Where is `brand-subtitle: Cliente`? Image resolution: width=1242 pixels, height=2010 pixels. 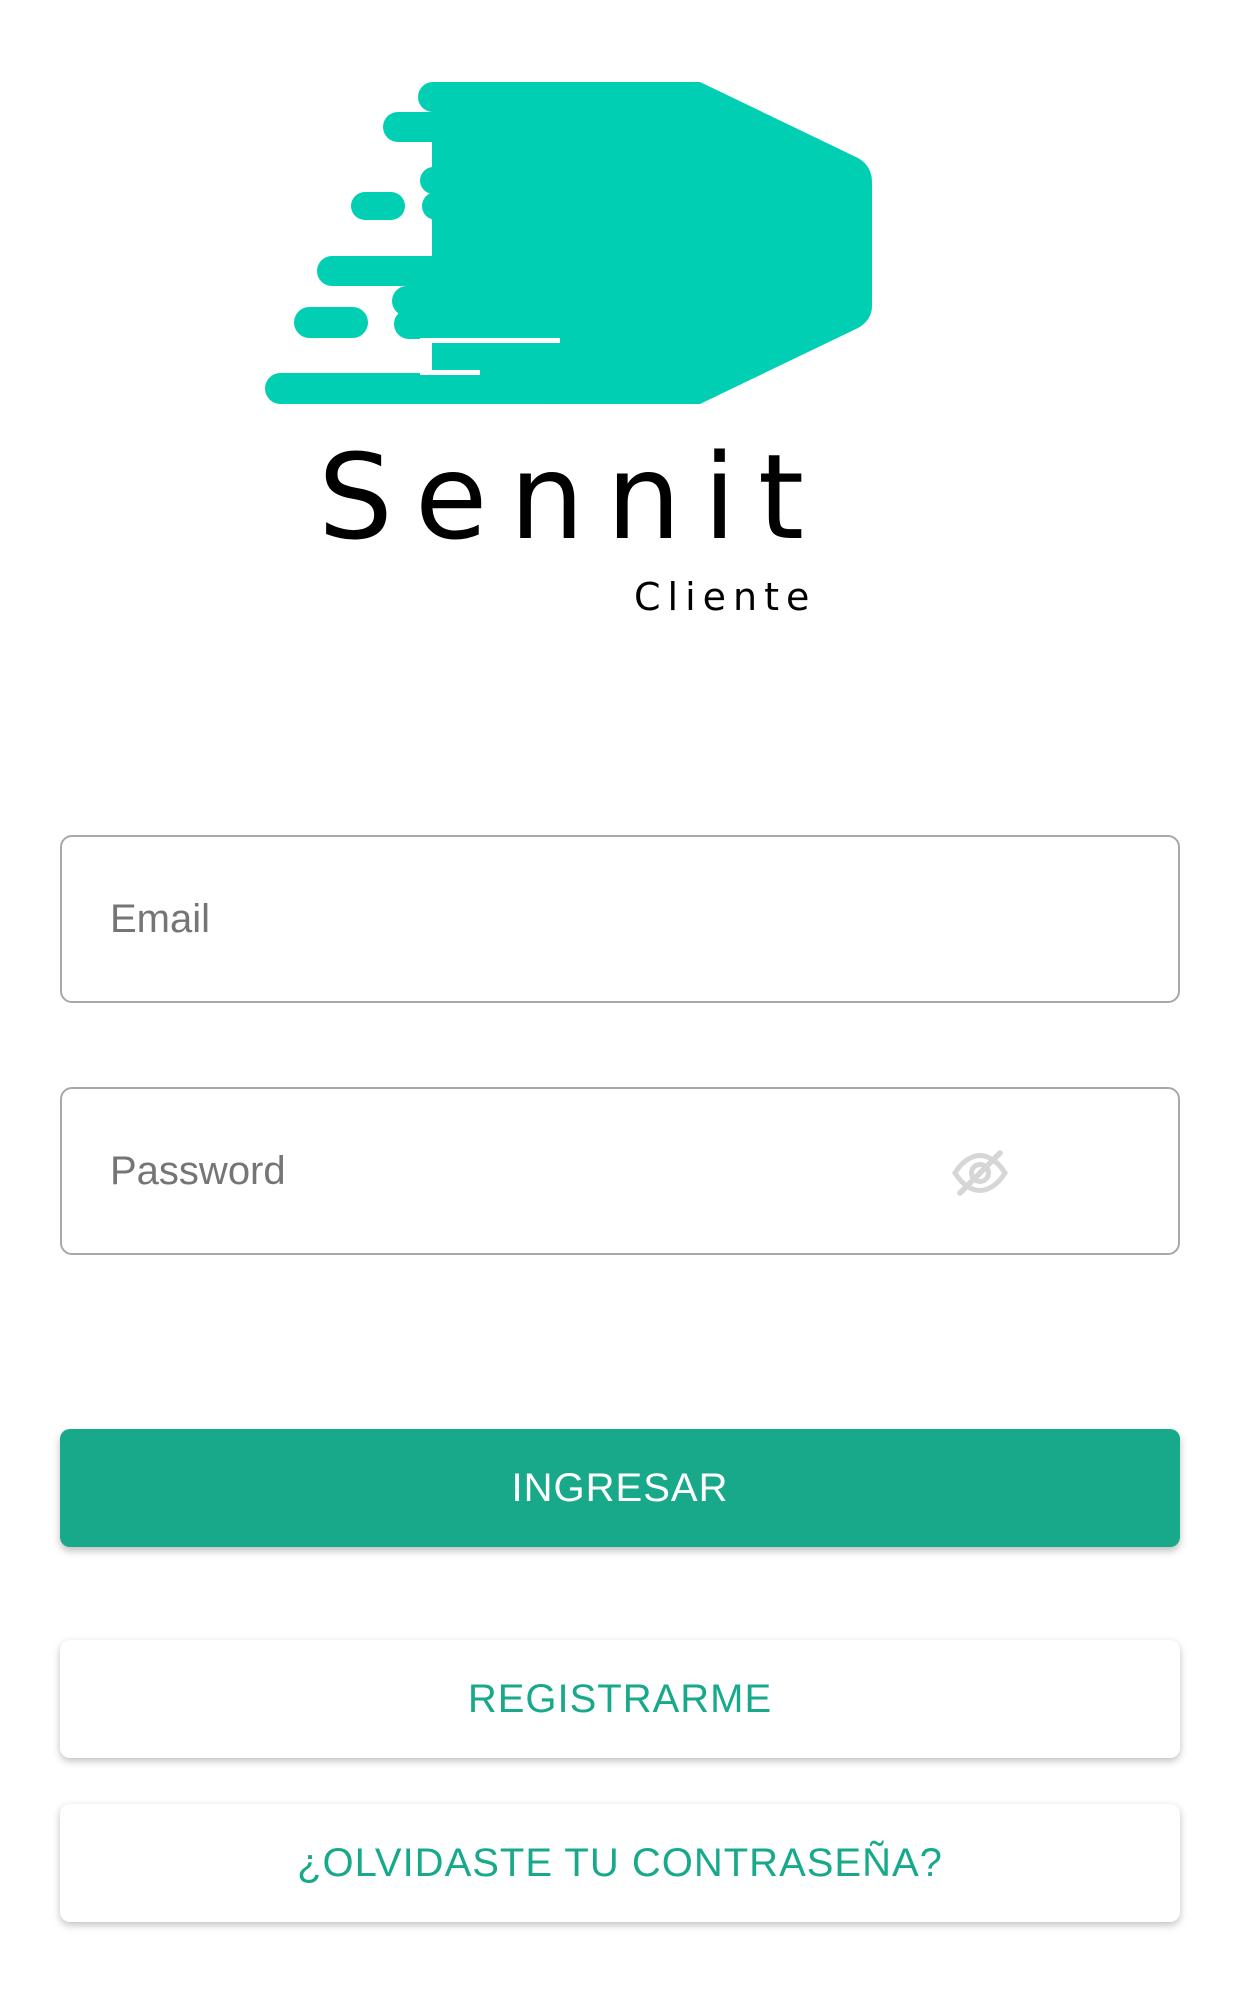
brand-subtitle: Cliente is located at coordinates (725, 597).